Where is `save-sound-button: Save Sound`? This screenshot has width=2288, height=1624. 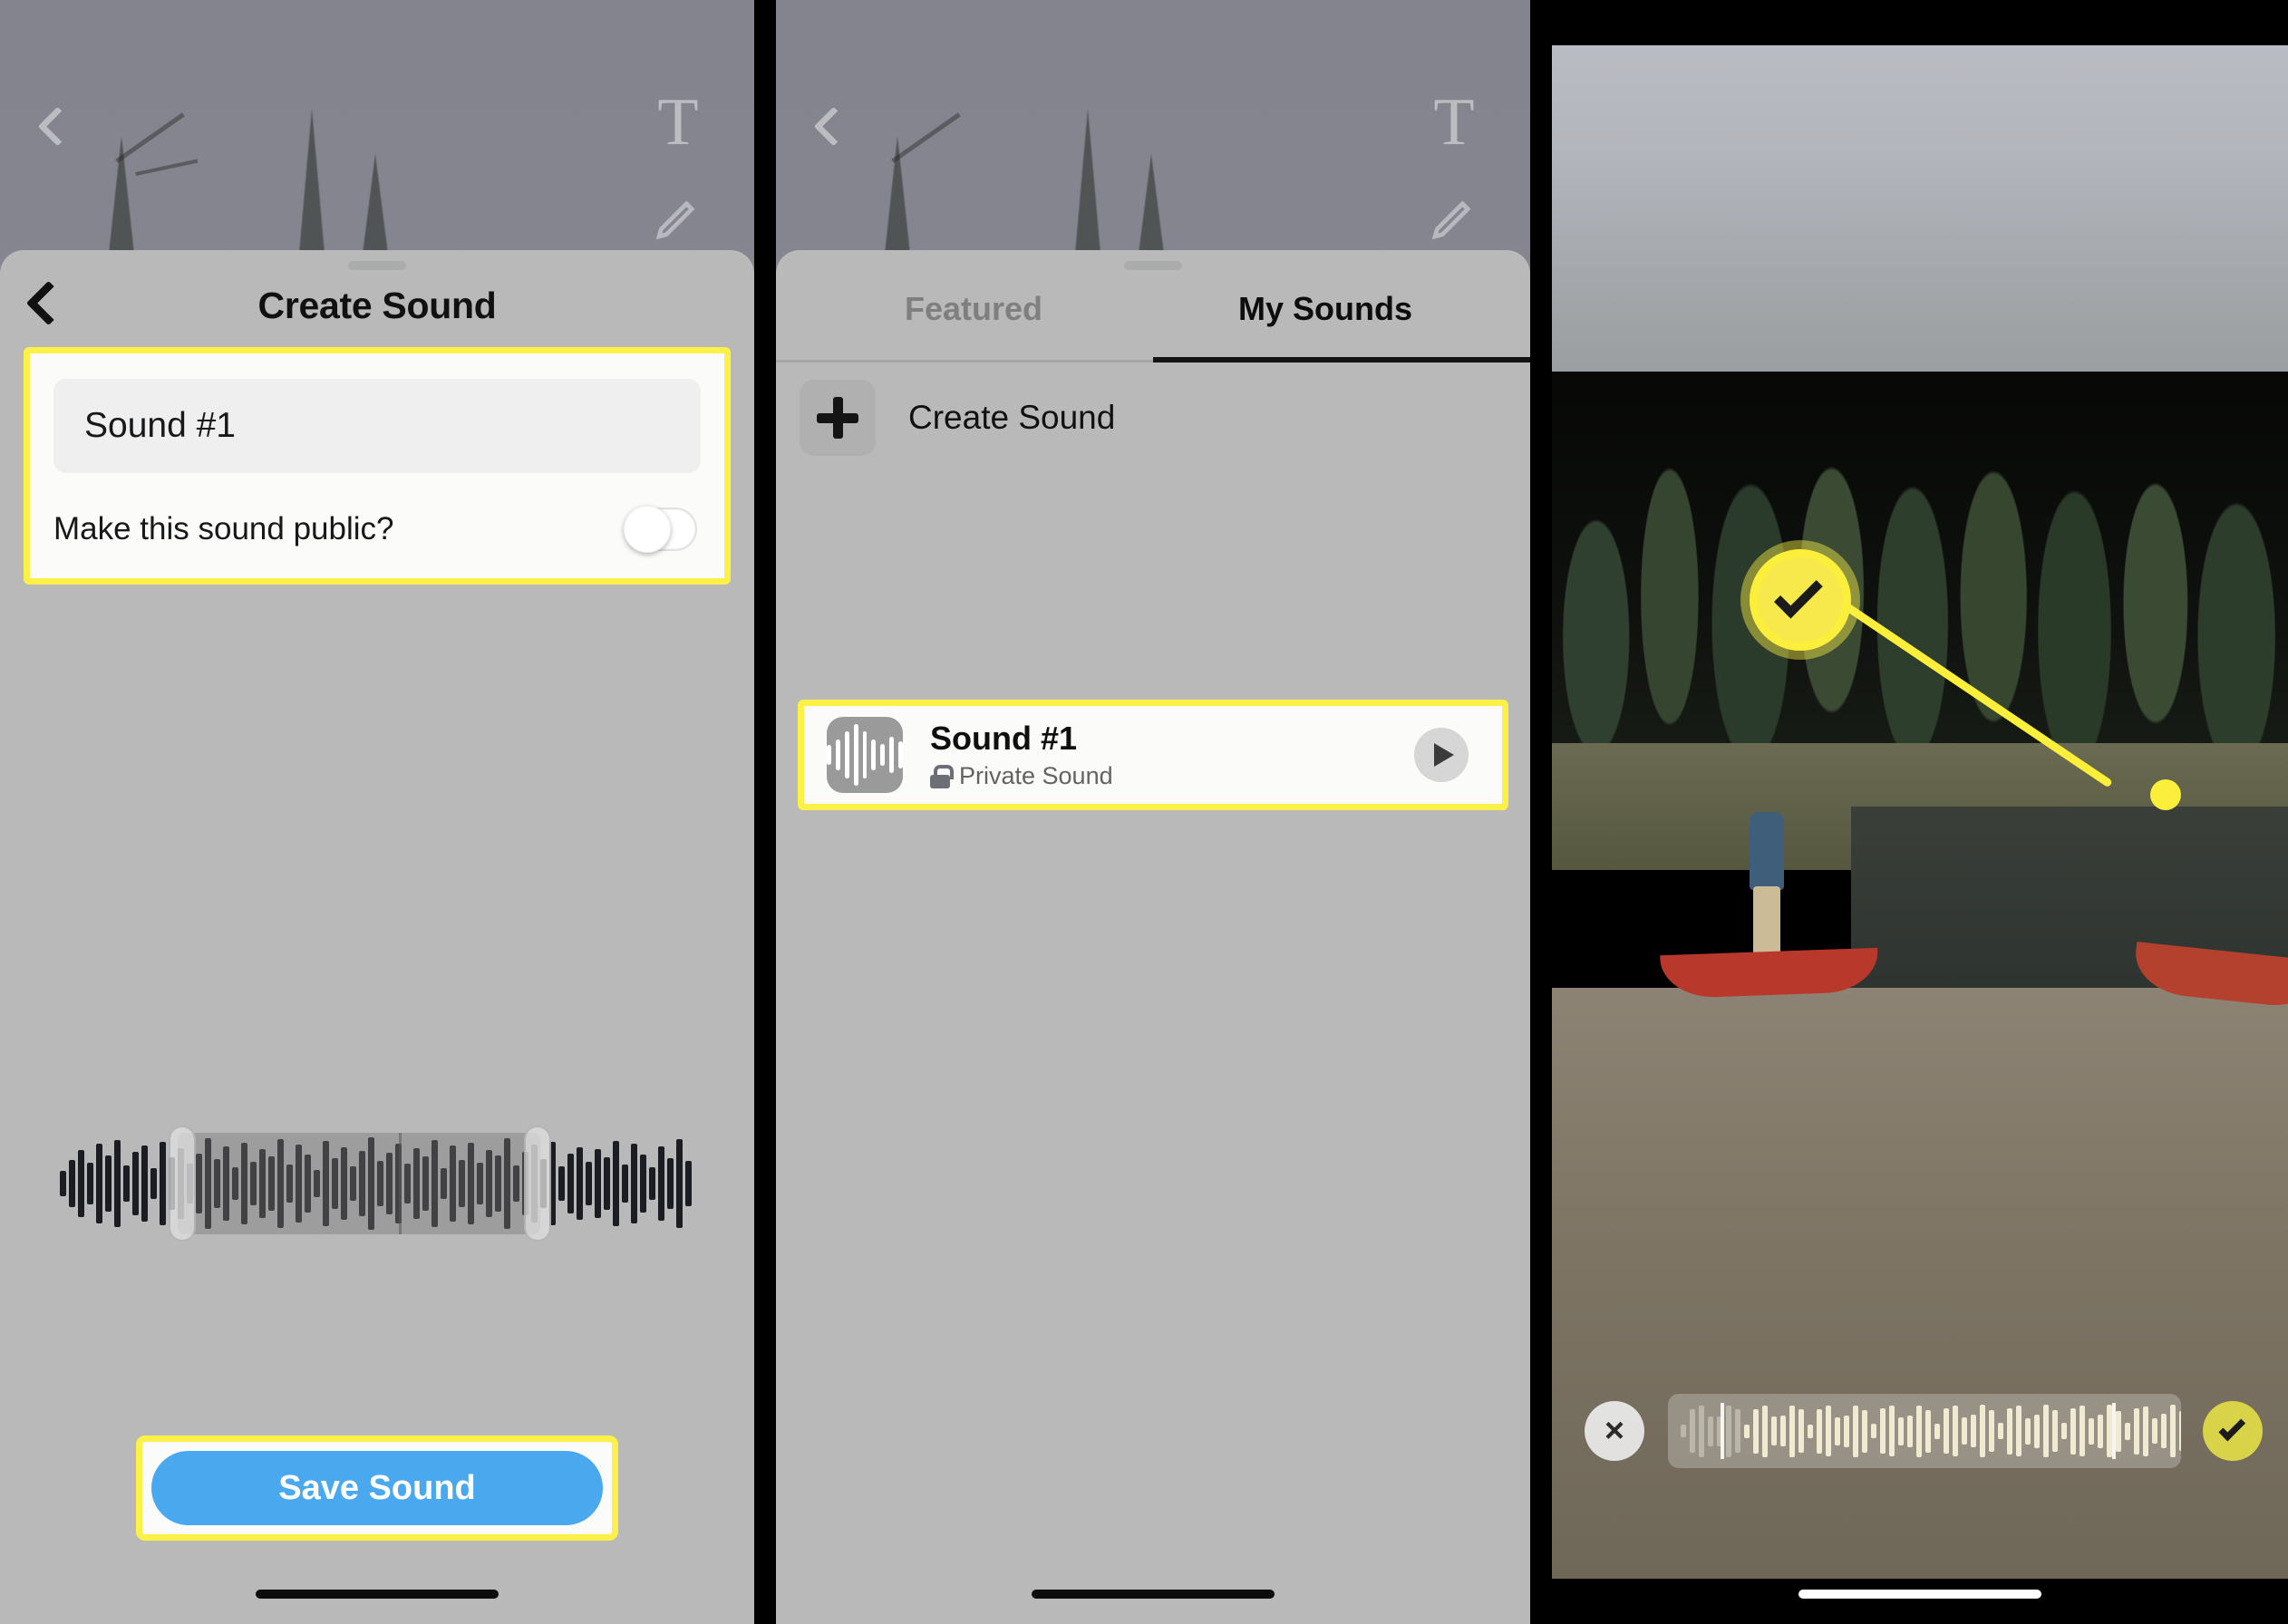 save-sound-button: Save Sound is located at coordinates (377, 1488).